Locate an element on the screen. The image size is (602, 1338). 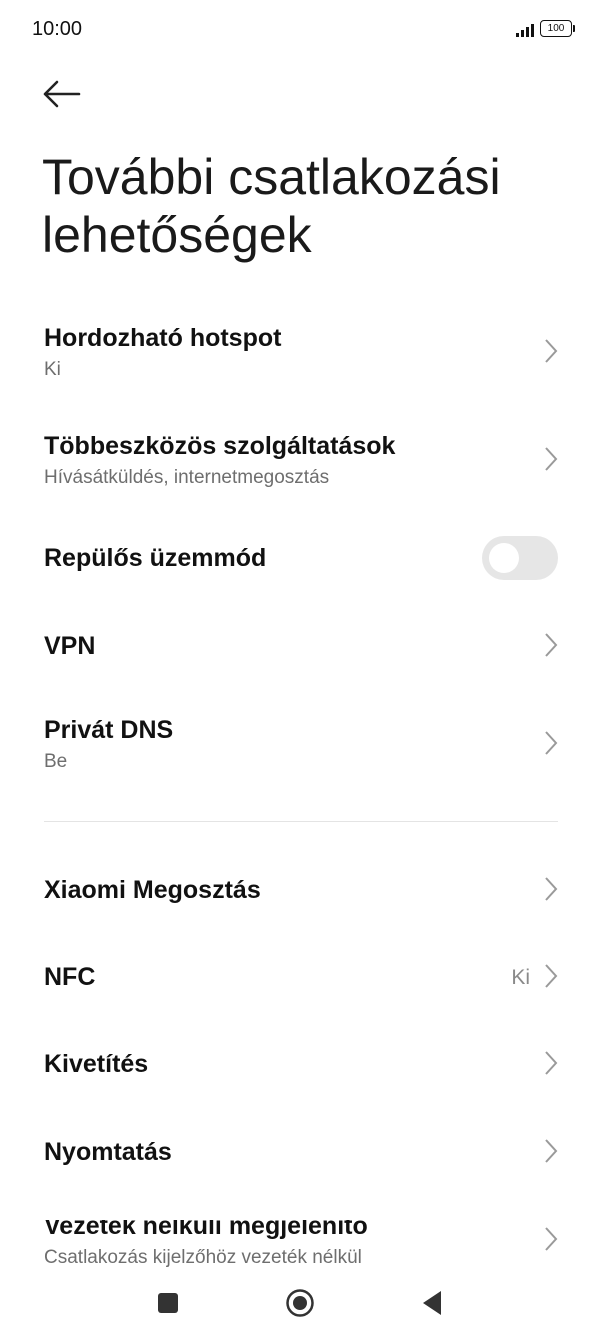
arrow-left-icon is located at coordinates (62, 94).